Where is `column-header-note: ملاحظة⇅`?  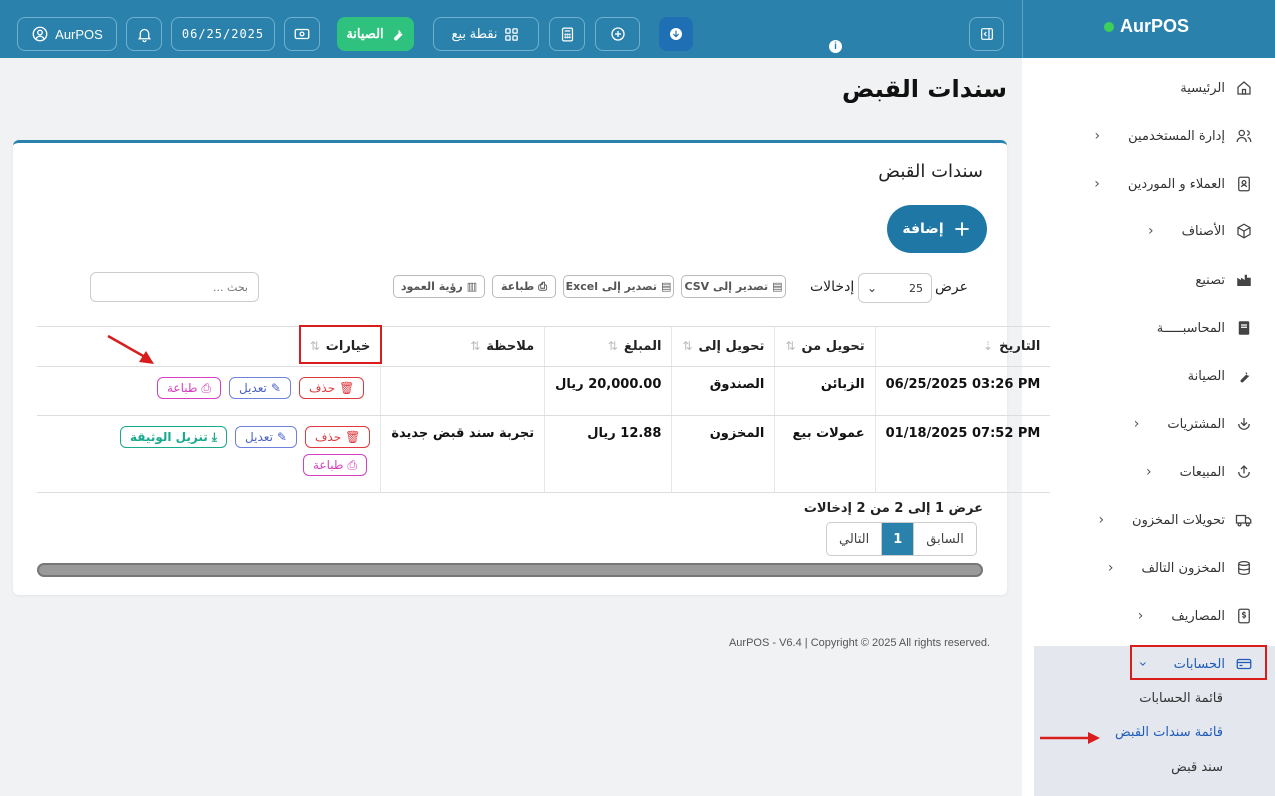 column-header-note: ملاحظة⇅ is located at coordinates (462, 346).